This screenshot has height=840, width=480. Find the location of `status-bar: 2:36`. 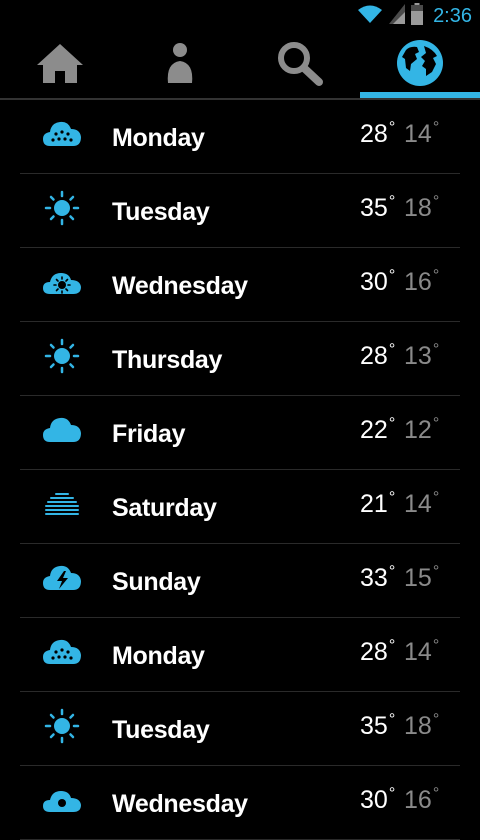

status-bar: 2:36 is located at coordinates (240, 16).